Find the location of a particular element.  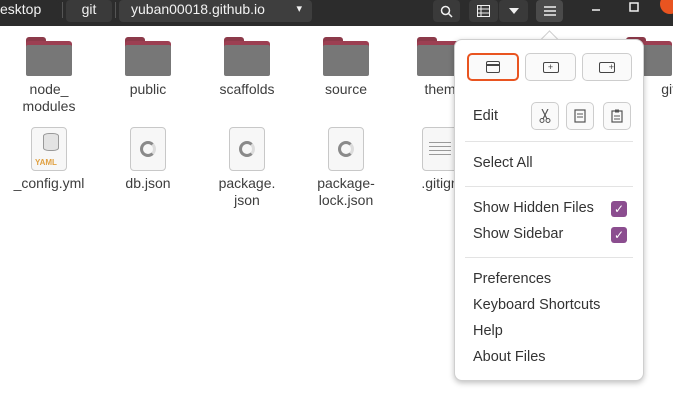

show-sidebar-item: Show Sidebar is located at coordinates (518, 234).